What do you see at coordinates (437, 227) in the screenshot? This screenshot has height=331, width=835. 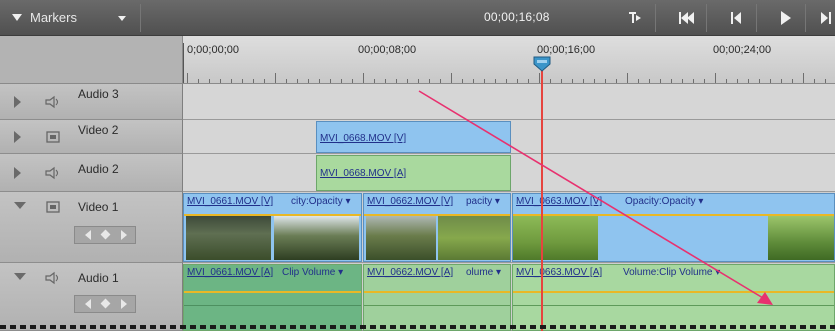 I see `clip-mvi-0662-video: MVI_0662.MOV [V] pacity ▾` at bounding box center [437, 227].